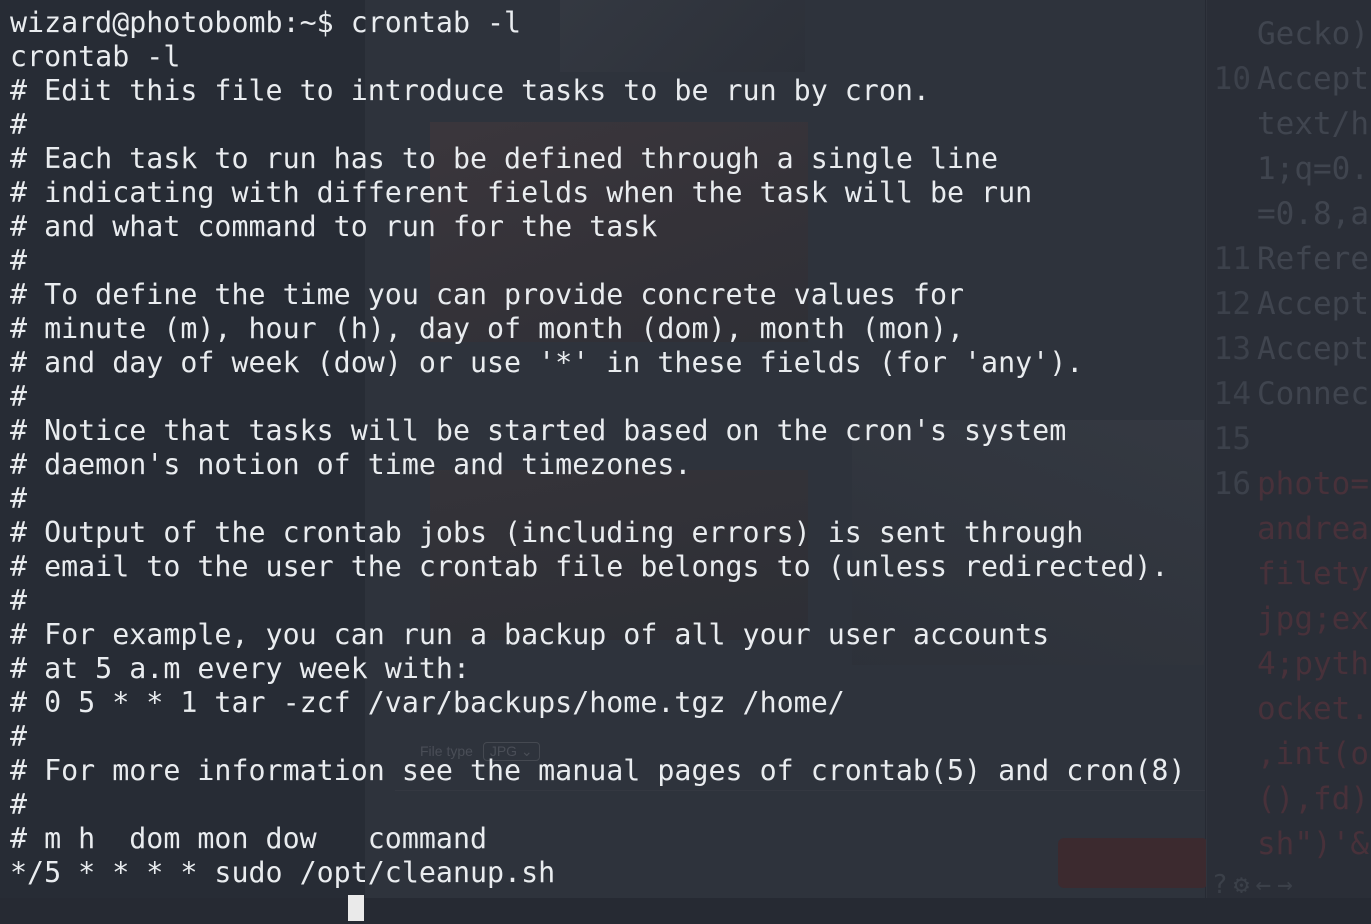 This screenshot has width=1371, height=924. Describe the element at coordinates (172, 22) in the screenshot. I see `shell-prompt: wizard@photobomb:~$` at that location.